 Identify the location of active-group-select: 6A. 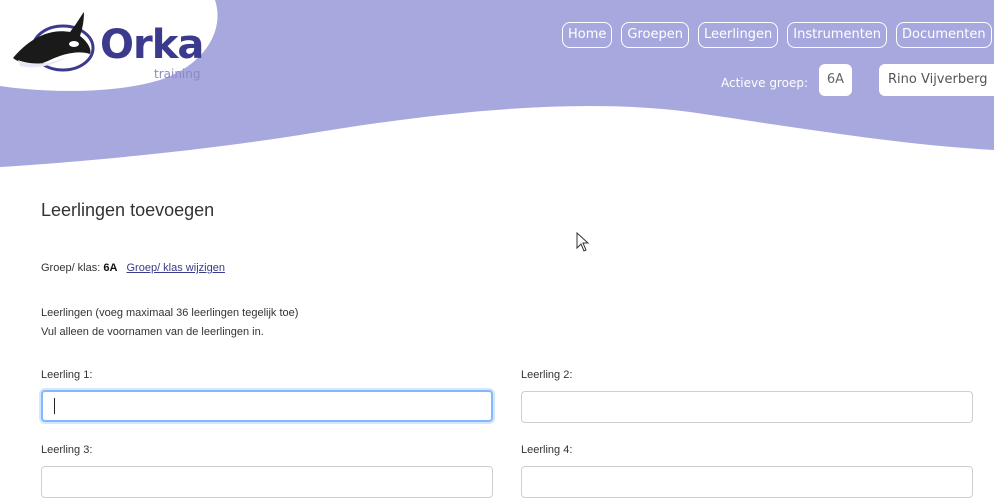
(835, 80).